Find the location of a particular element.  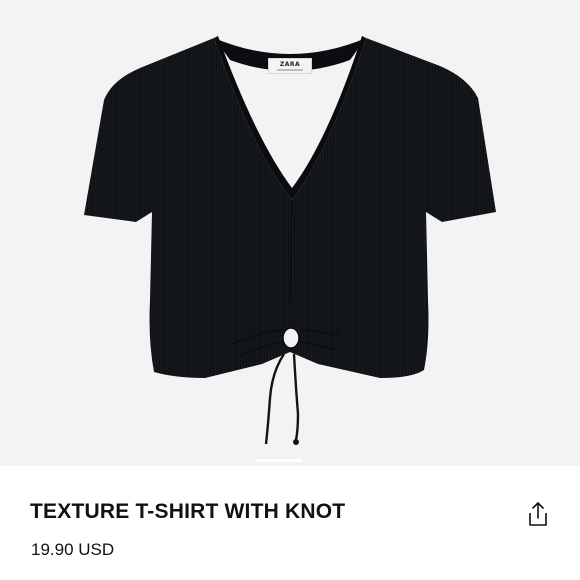

product-price: 19.90 USD is located at coordinates (73, 549).